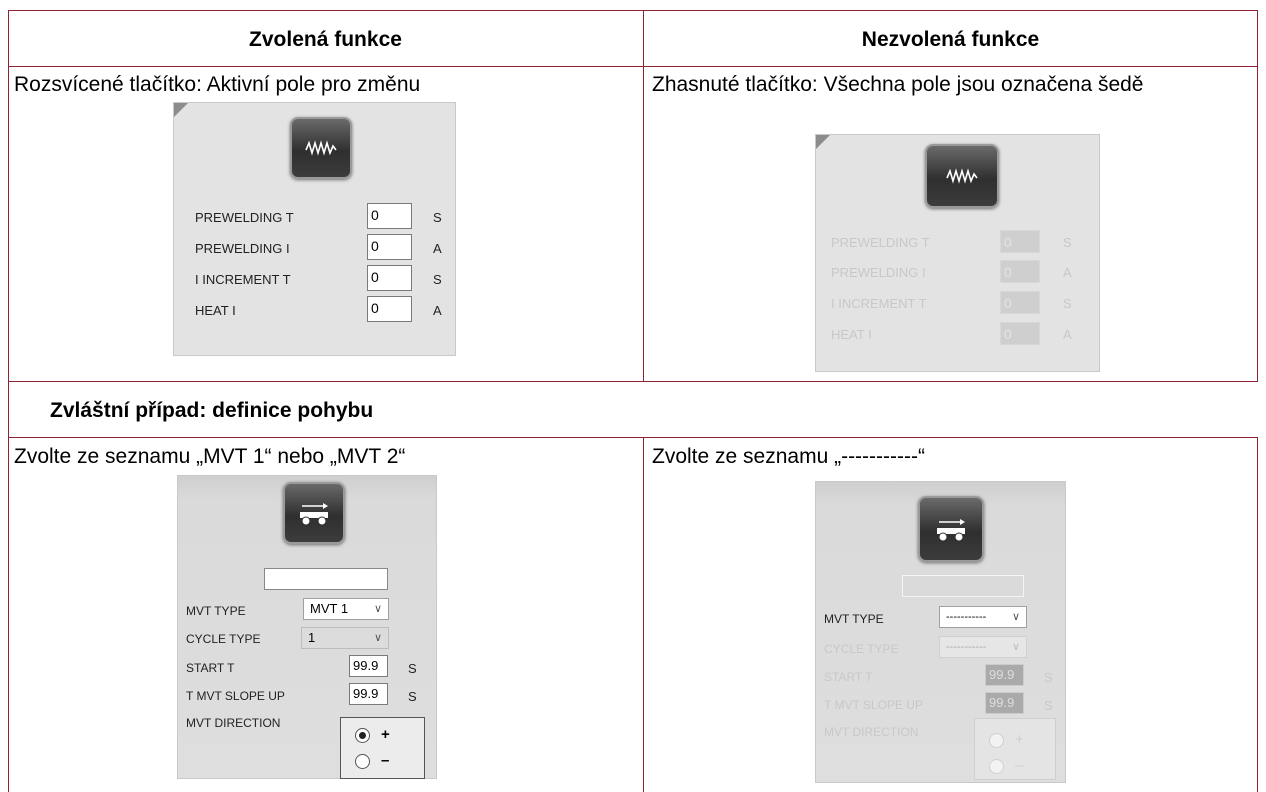 The width and height of the screenshot is (1266, 792). Describe the element at coordinates (362, 735) in the screenshot. I see `direction-plus-radio` at that location.